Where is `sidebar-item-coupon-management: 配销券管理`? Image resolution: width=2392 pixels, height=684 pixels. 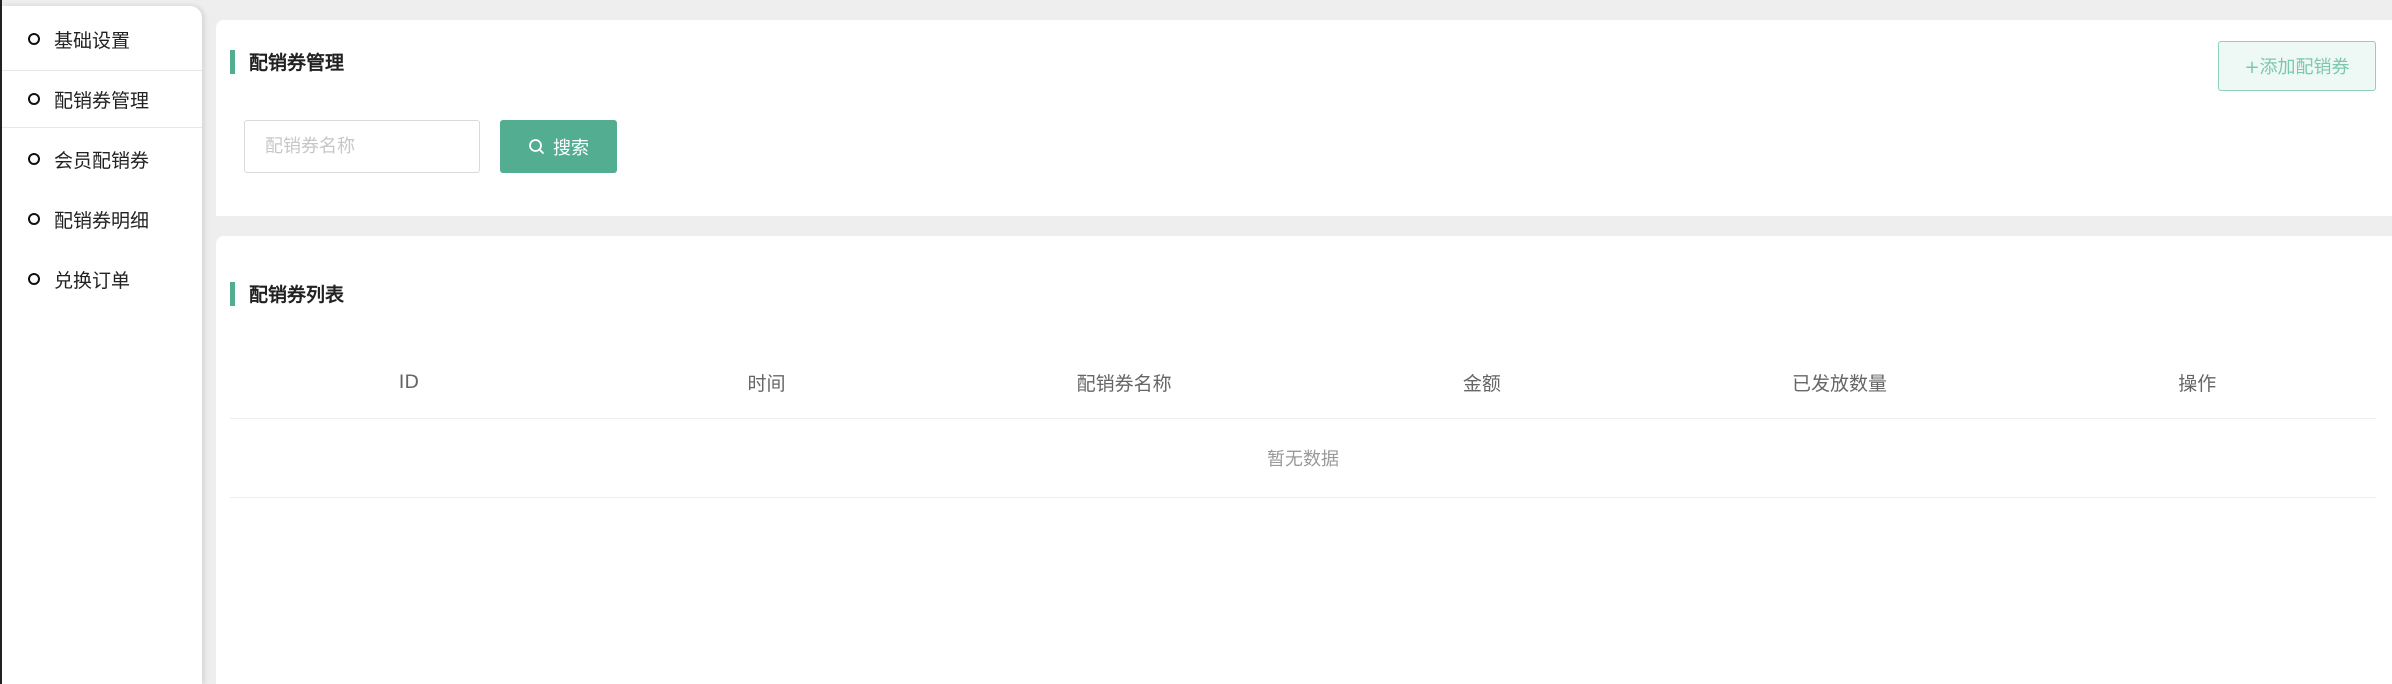 sidebar-item-coupon-management: 配销券管理 is located at coordinates (102, 99).